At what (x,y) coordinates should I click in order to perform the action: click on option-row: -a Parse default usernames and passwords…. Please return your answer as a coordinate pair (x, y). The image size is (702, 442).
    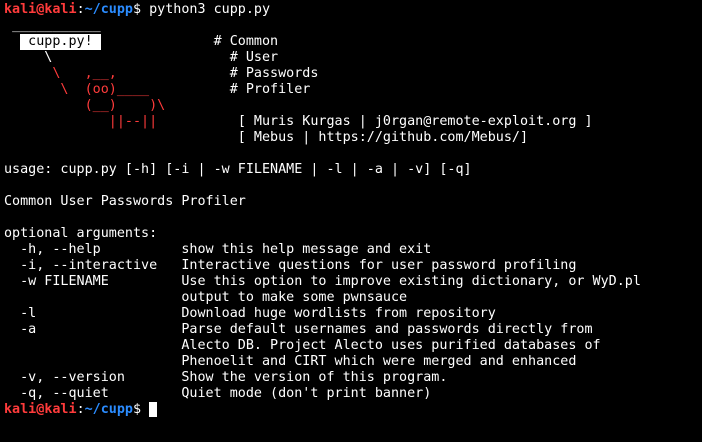
    Looking at the image, I should click on (353, 330).